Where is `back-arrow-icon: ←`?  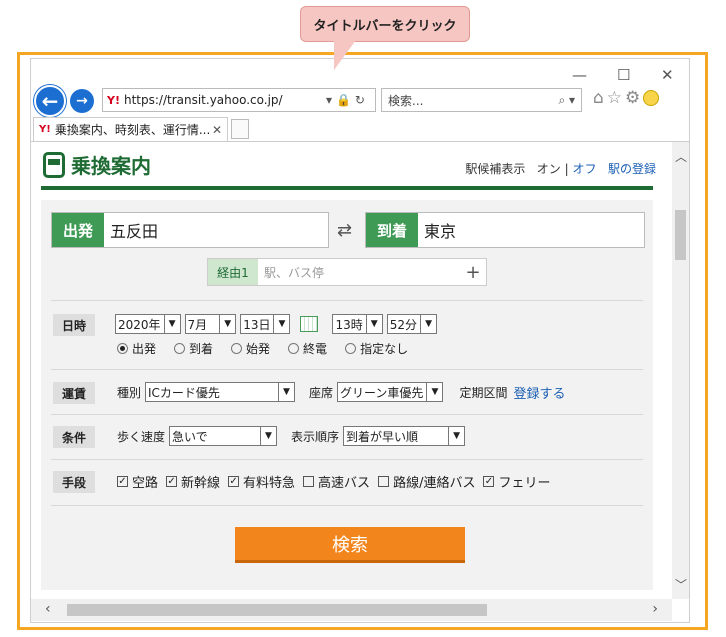
back-arrow-icon: ← is located at coordinates (50, 101).